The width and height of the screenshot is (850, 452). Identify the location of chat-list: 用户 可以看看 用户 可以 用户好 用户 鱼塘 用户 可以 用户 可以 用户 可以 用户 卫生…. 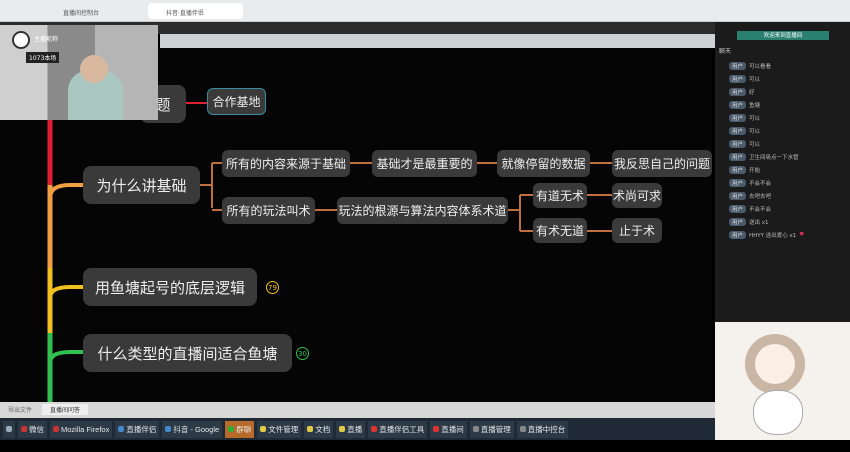
(782, 153).